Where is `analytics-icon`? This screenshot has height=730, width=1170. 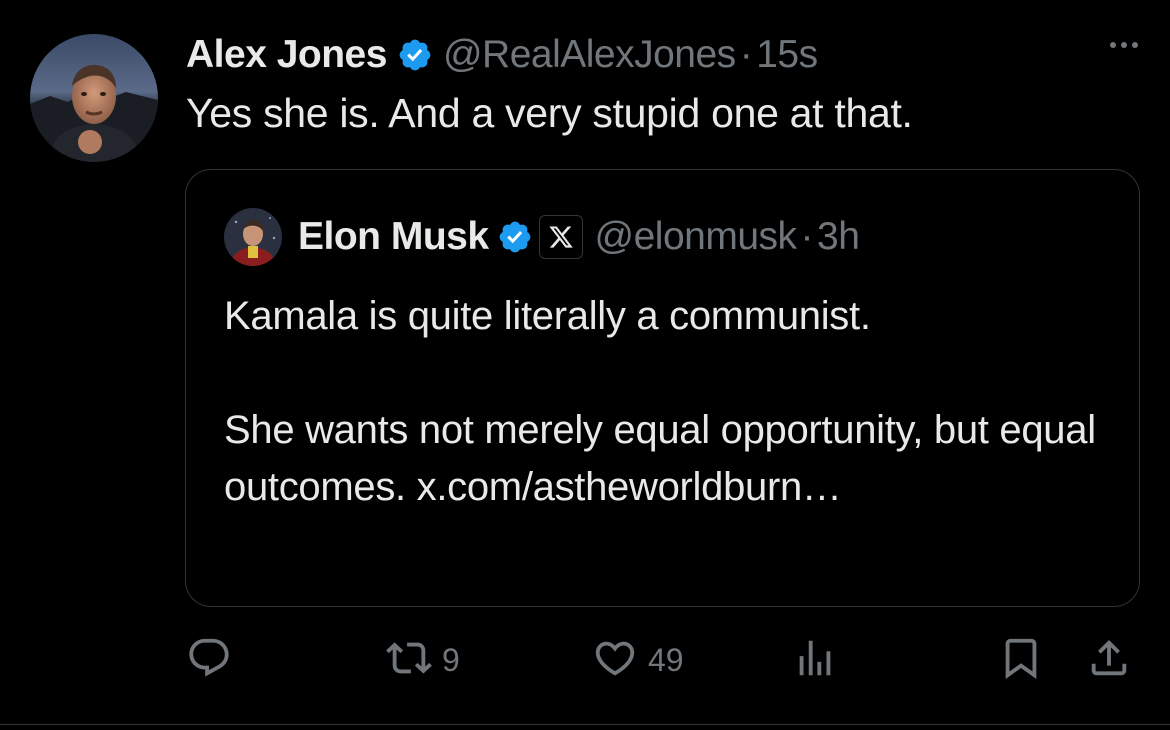 analytics-icon is located at coordinates (815, 660).